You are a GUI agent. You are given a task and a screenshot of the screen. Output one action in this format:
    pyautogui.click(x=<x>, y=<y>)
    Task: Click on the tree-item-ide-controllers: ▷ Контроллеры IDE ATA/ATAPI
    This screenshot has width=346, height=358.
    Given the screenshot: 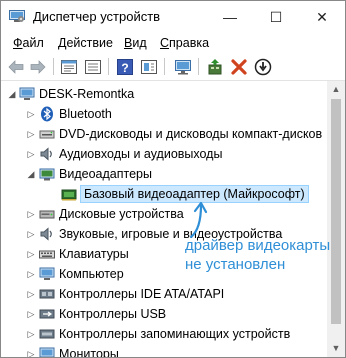 What is the action you would take?
    pyautogui.click(x=164, y=294)
    